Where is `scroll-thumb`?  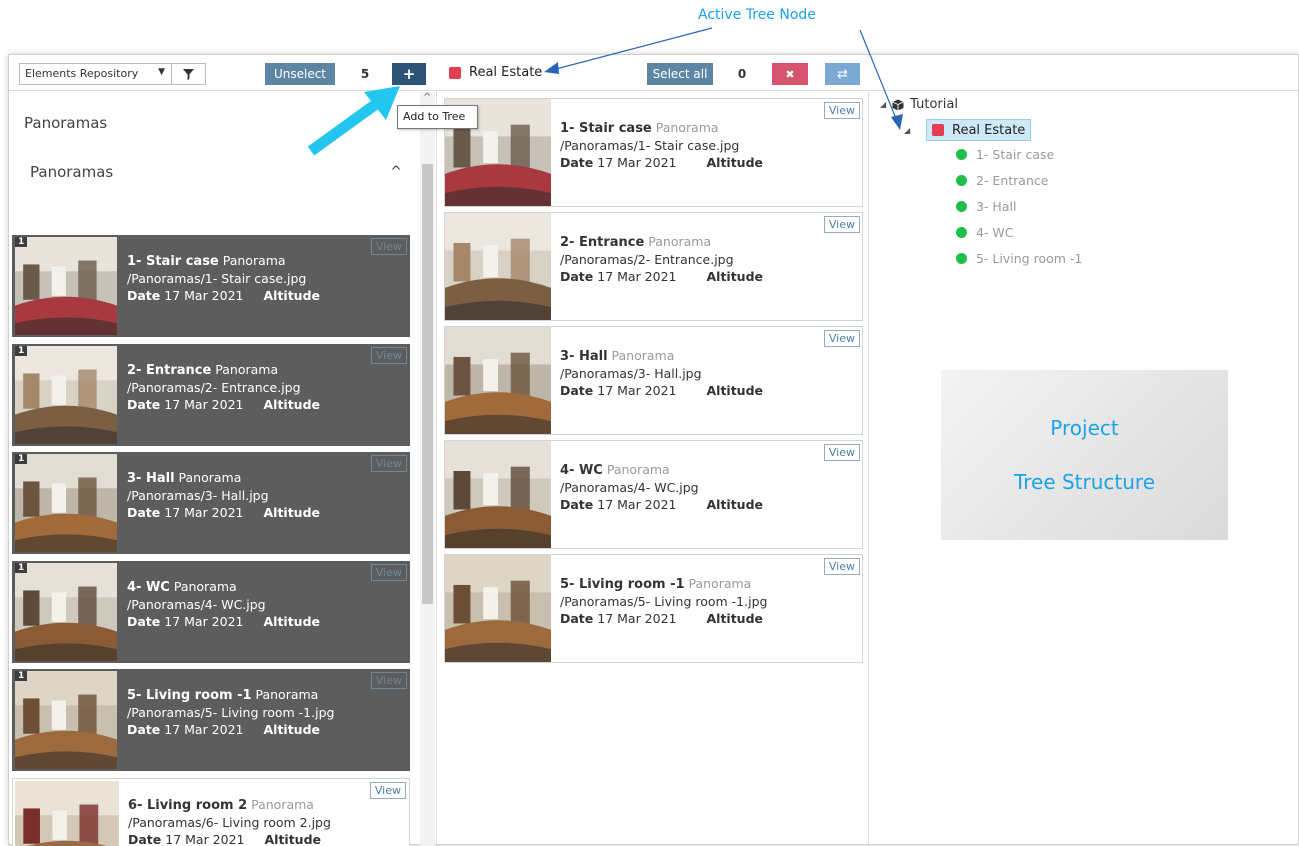
scroll-thumb is located at coordinates (427, 384).